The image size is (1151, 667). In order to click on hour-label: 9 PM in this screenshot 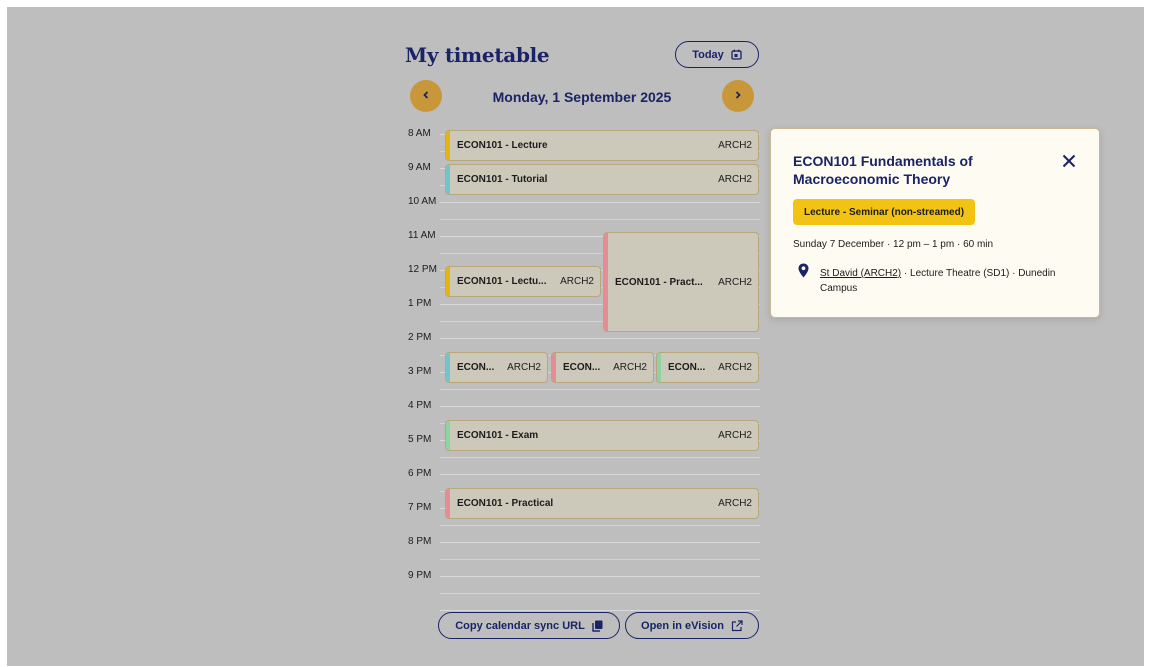, I will do `click(420, 575)`.